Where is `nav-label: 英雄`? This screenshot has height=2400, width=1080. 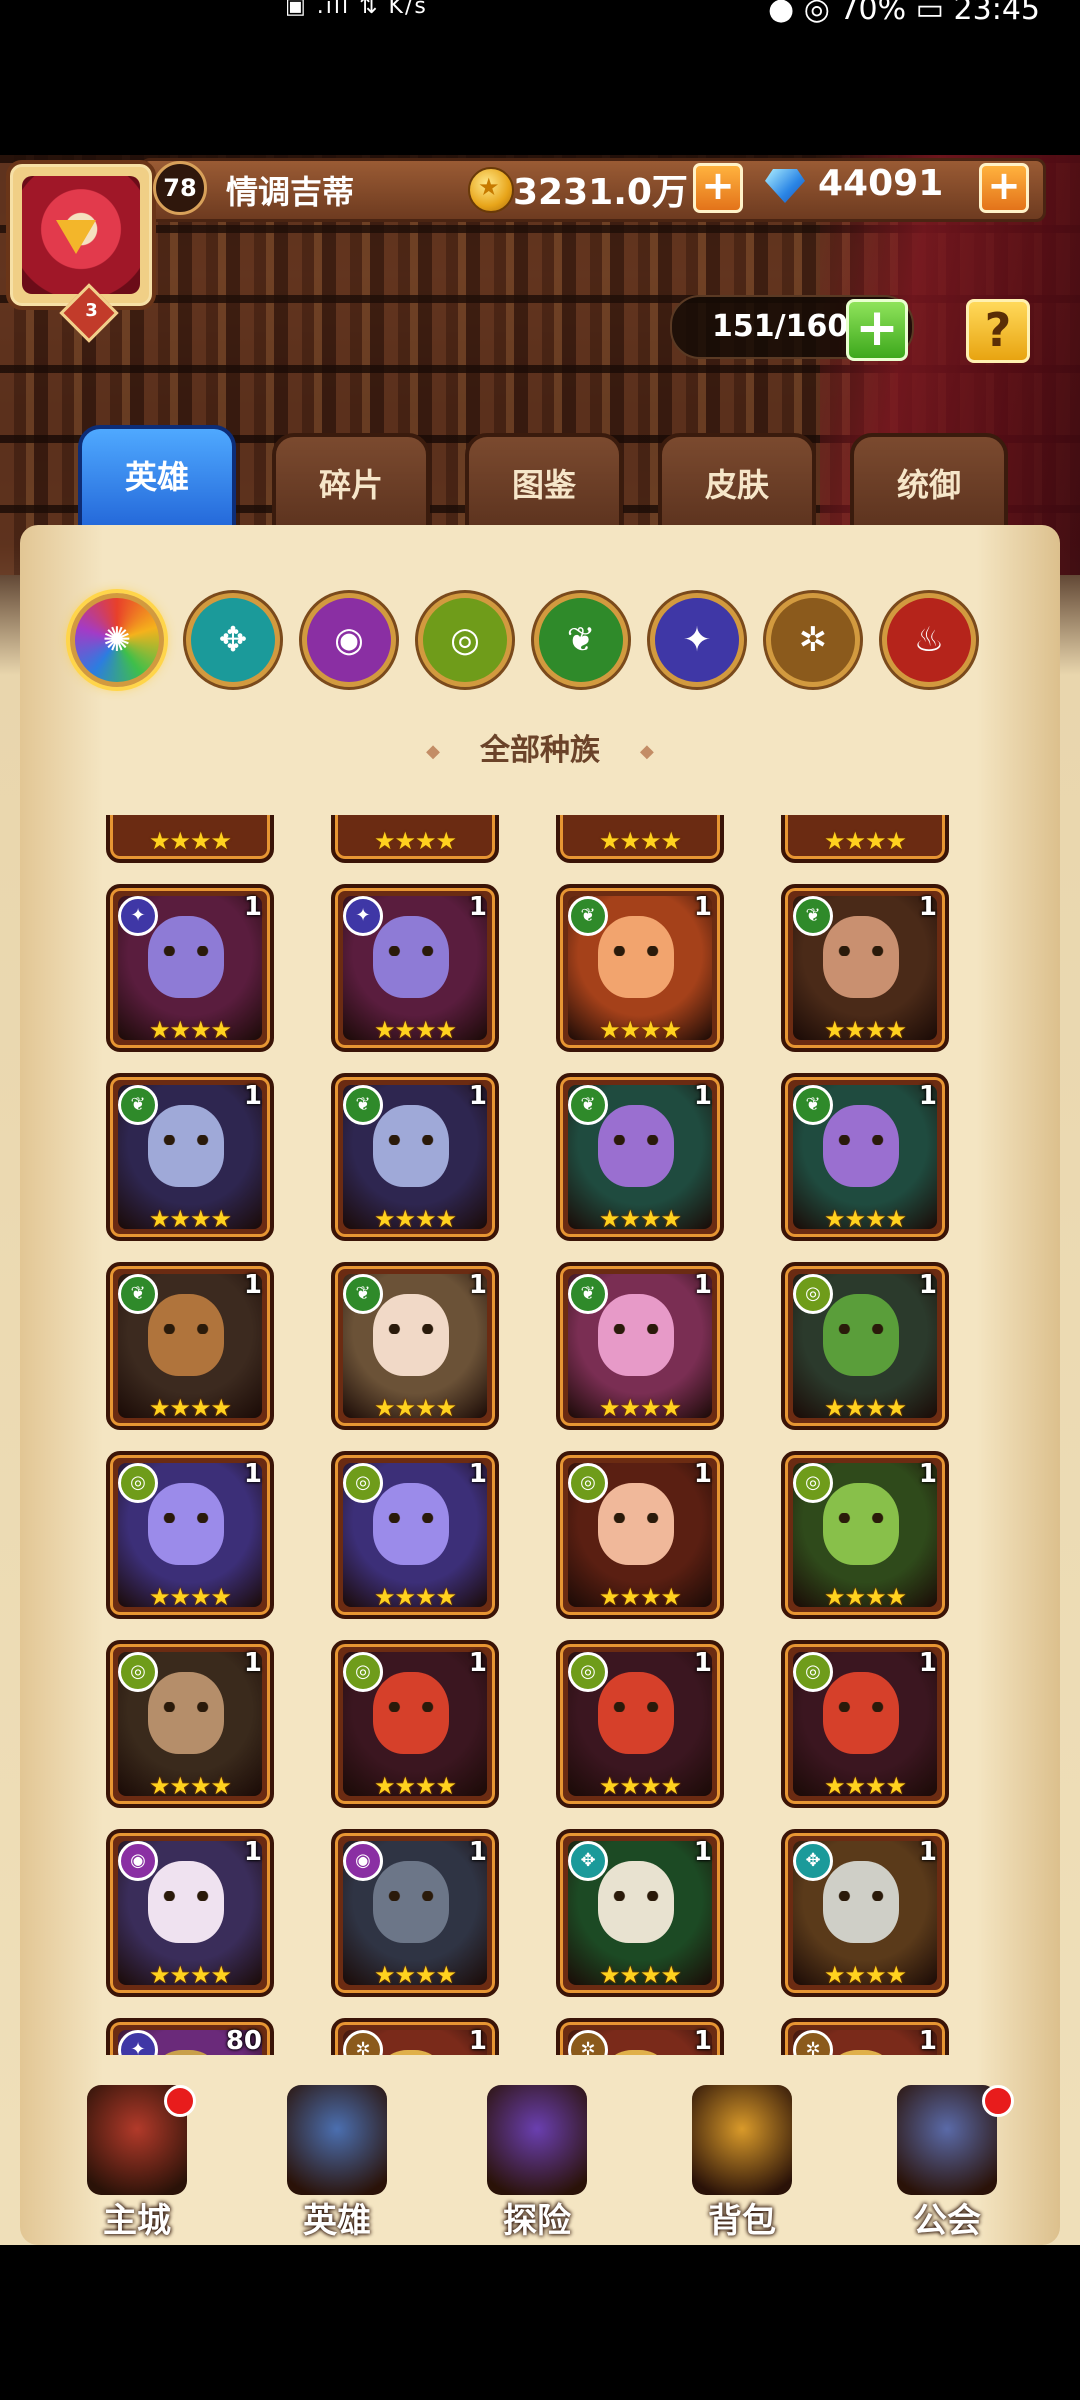
nav-label: 英雄 is located at coordinates (337, 2221).